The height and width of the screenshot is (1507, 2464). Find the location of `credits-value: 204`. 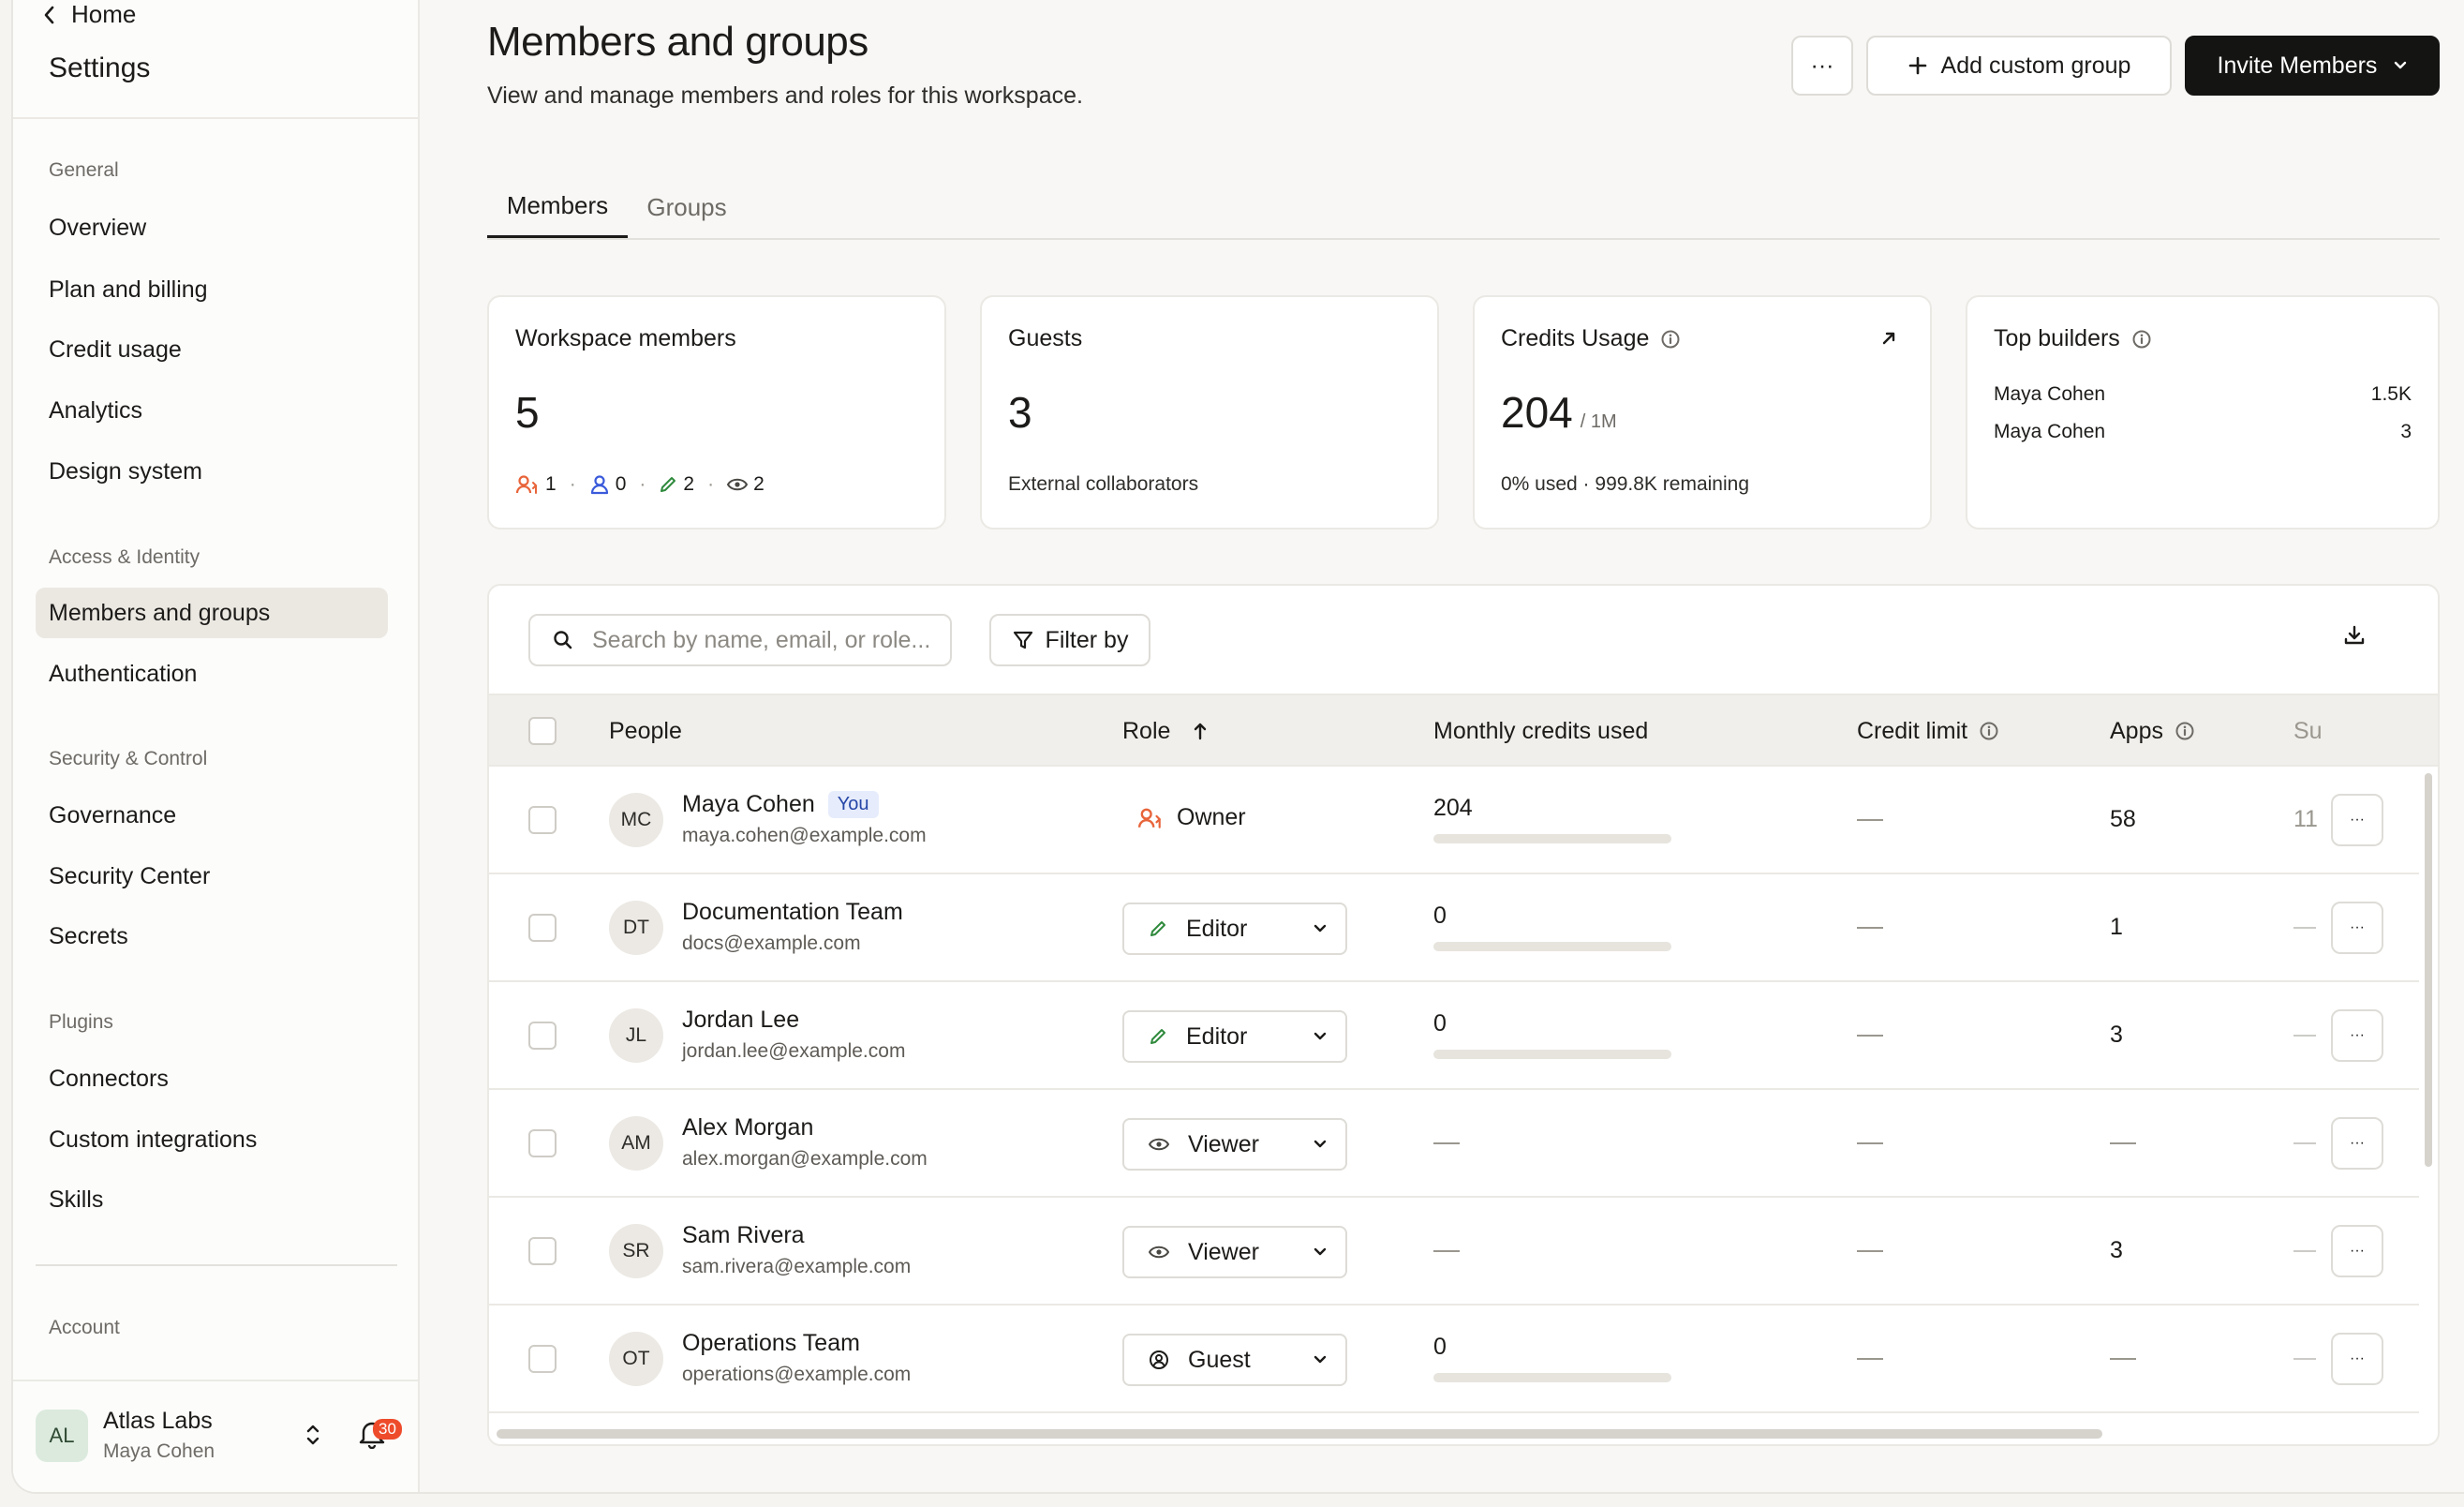

credits-value: 204 is located at coordinates (1537, 412).